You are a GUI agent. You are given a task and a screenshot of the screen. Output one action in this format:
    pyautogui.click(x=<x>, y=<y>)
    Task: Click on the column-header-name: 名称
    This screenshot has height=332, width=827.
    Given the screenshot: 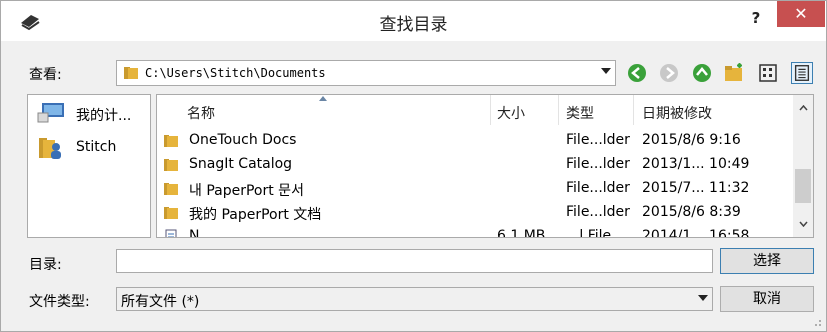 What is the action you would take?
    pyautogui.click(x=201, y=113)
    